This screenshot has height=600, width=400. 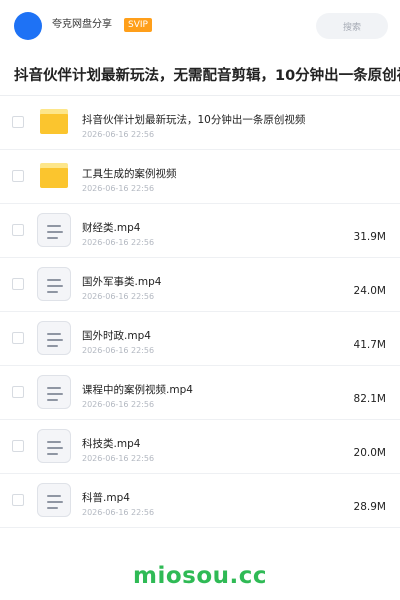 I want to click on share-name: 夸克网盘分享, so click(x=82, y=24).